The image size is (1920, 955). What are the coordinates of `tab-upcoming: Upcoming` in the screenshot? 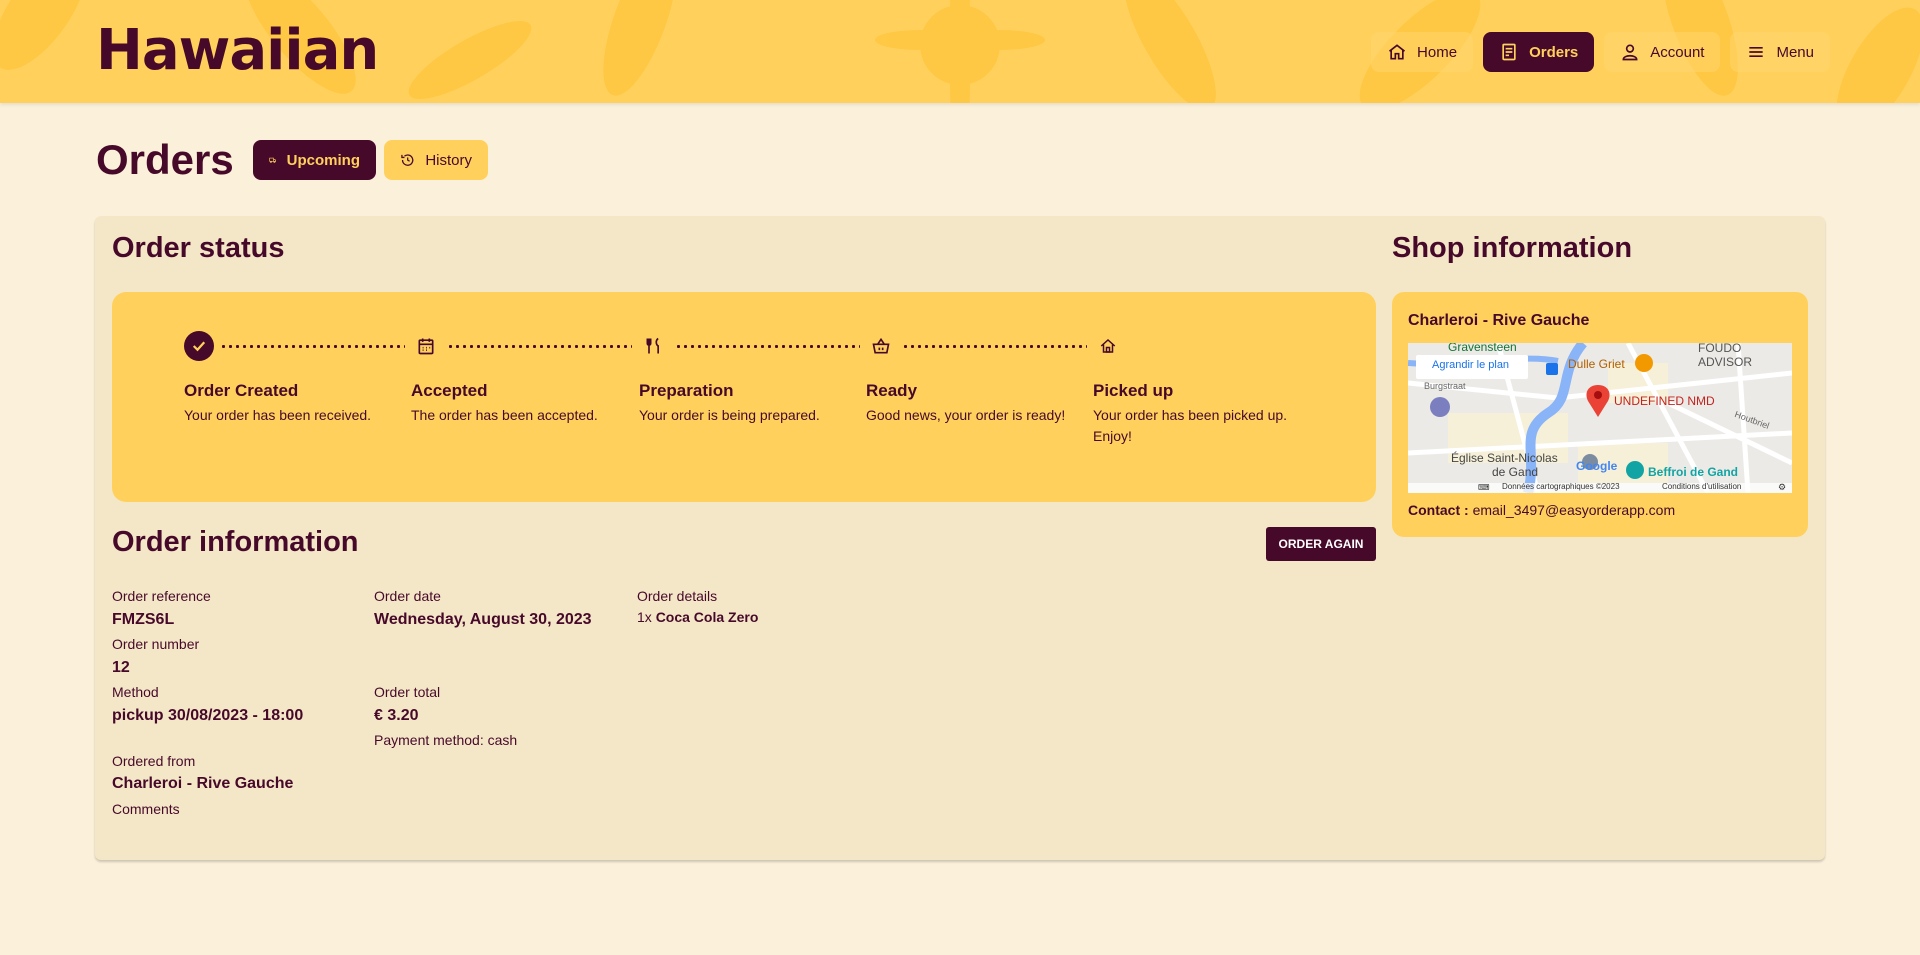 It's located at (314, 160).